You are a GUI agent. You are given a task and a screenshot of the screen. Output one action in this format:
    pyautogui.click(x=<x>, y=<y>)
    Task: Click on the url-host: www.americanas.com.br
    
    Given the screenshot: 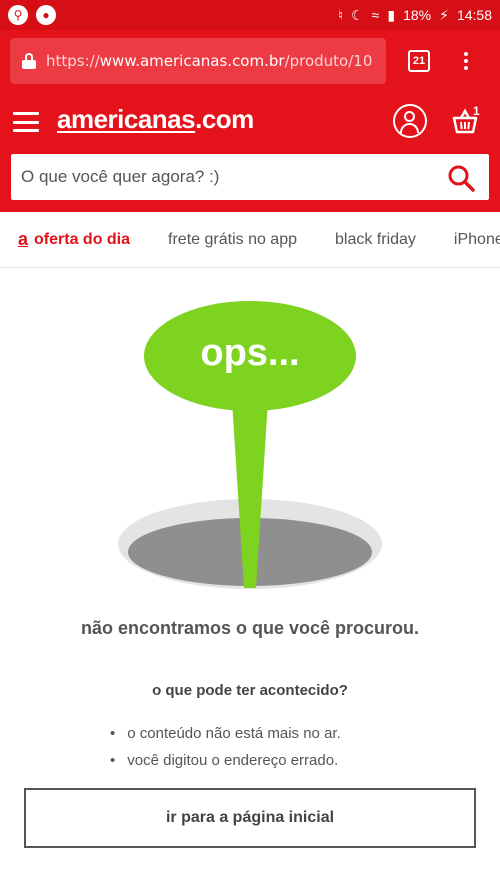 What is the action you would take?
    pyautogui.click(x=192, y=61)
    